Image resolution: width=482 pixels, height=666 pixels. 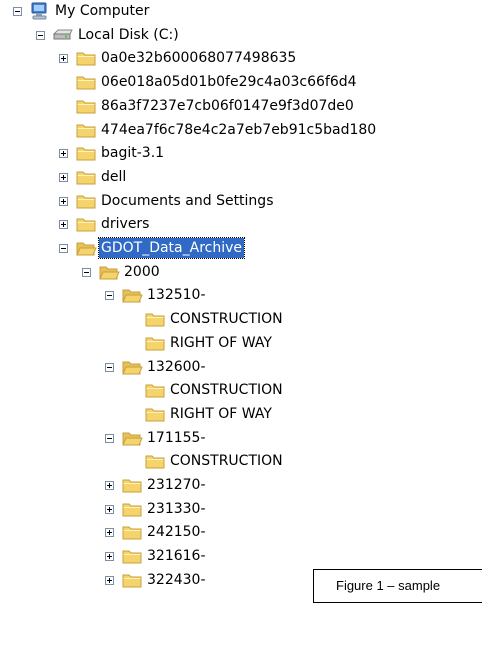 I want to click on tree-item-label: 171155-, so click(x=176, y=437).